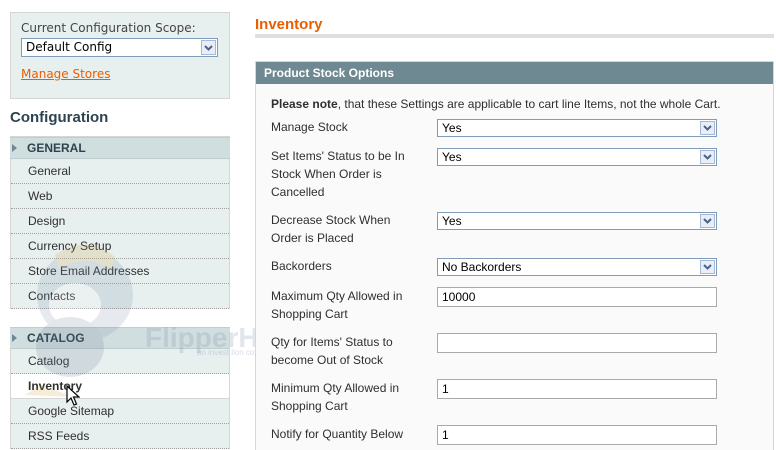  What do you see at coordinates (309, 127) in the screenshot?
I see `manage-stock-label: Manage Stock` at bounding box center [309, 127].